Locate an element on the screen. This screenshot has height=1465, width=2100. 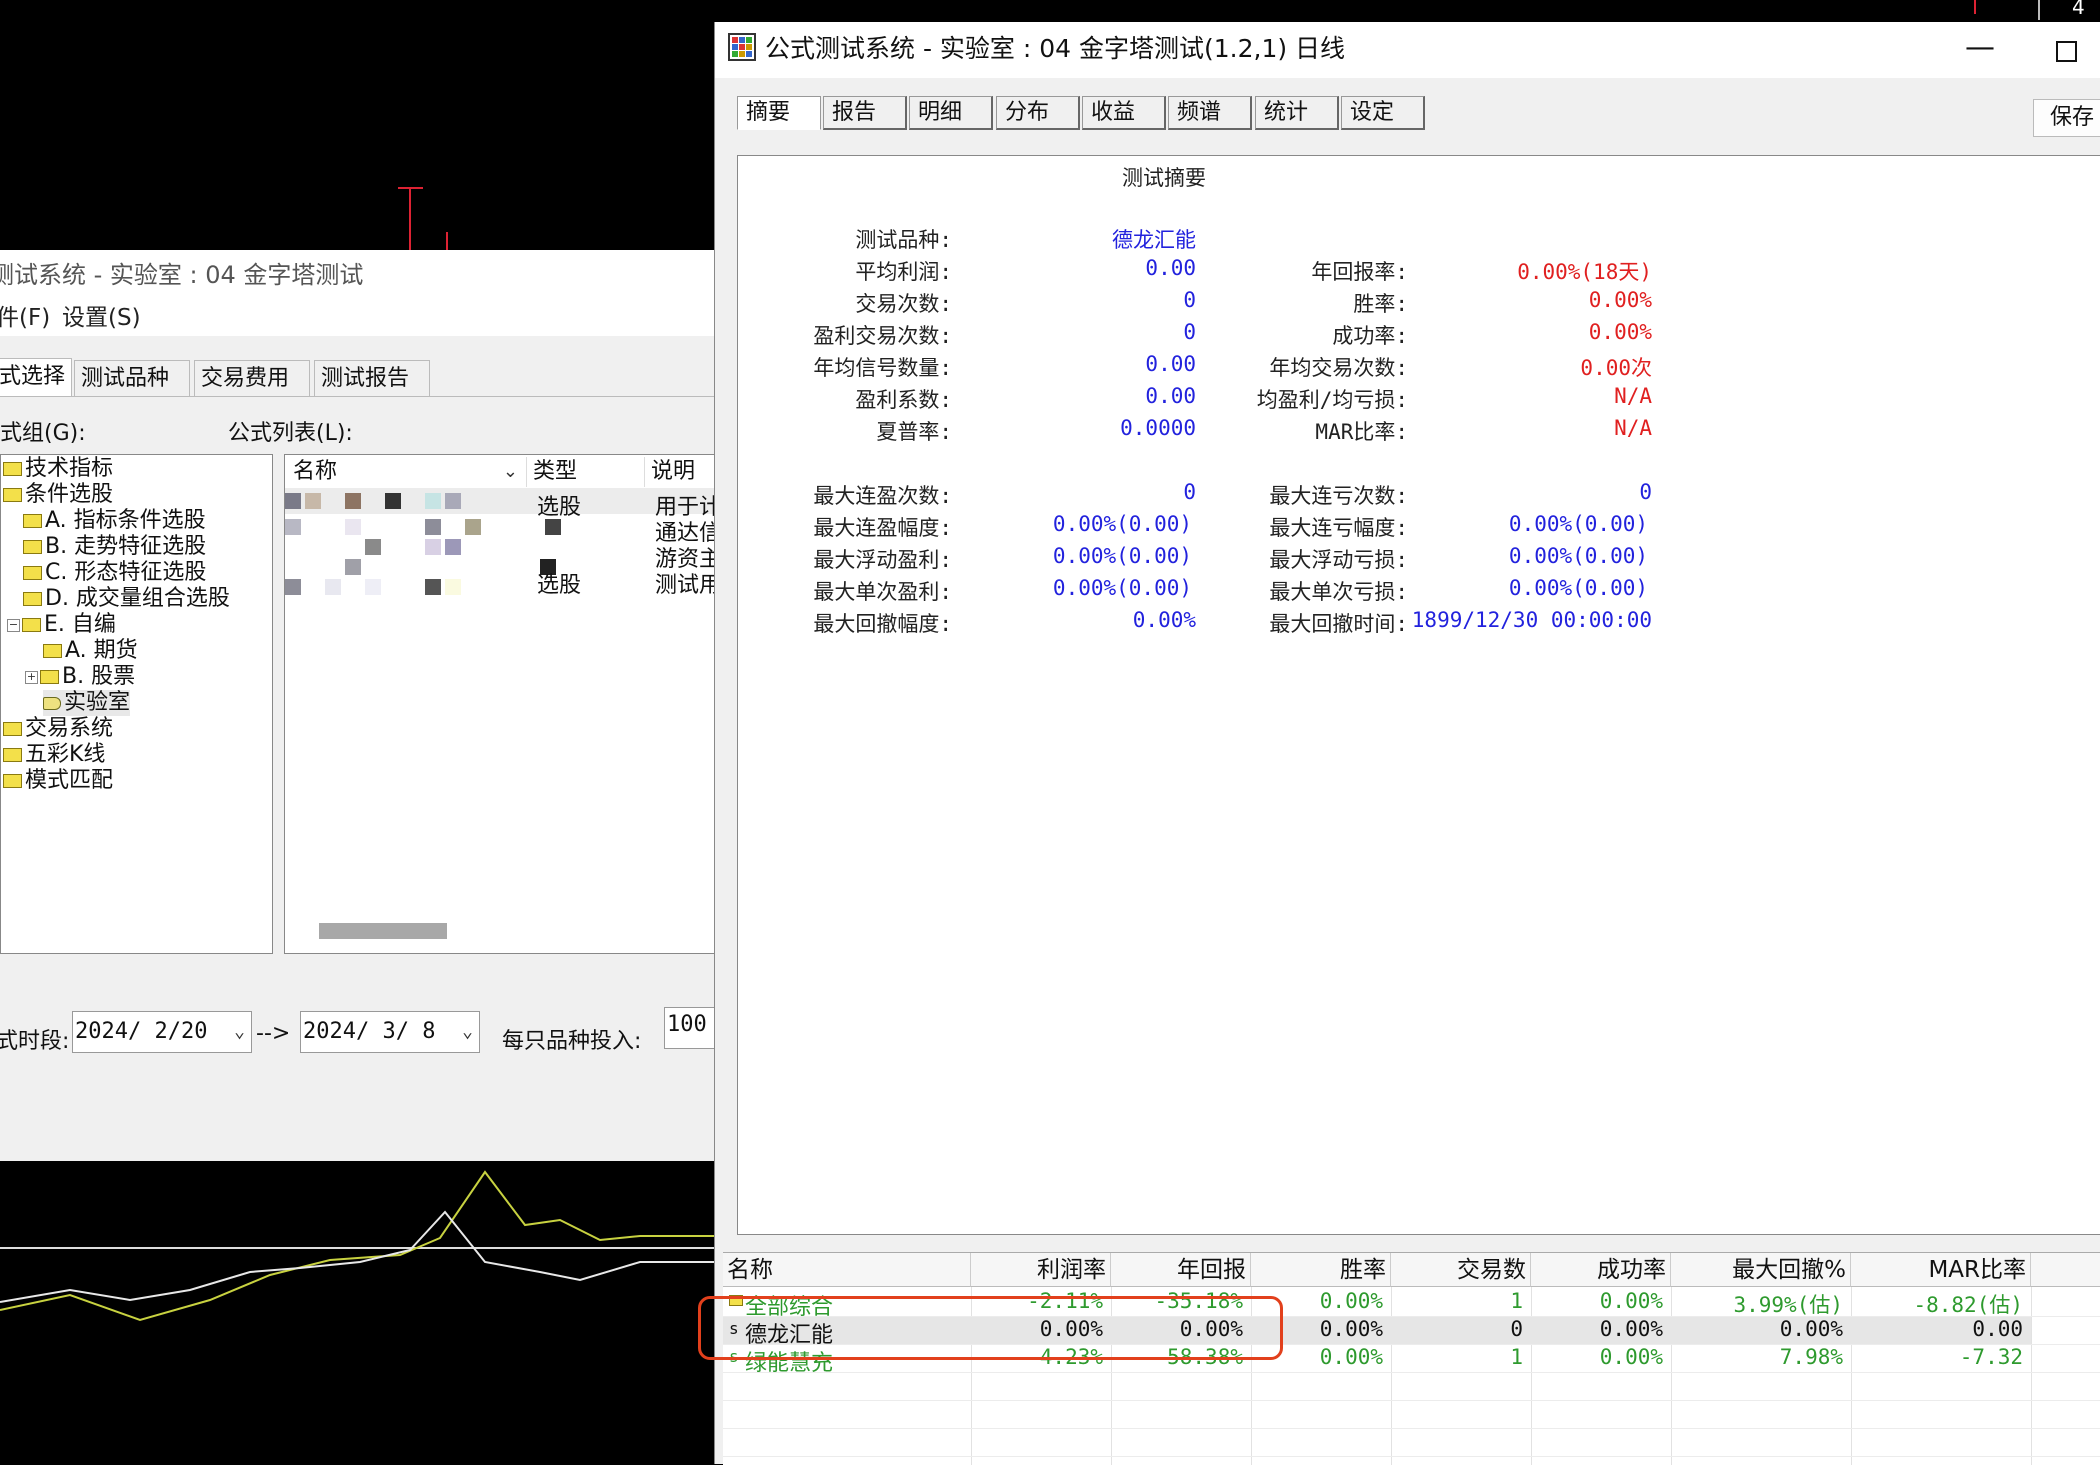
summary-label: 平均利润: is located at coordinates (903, 272).